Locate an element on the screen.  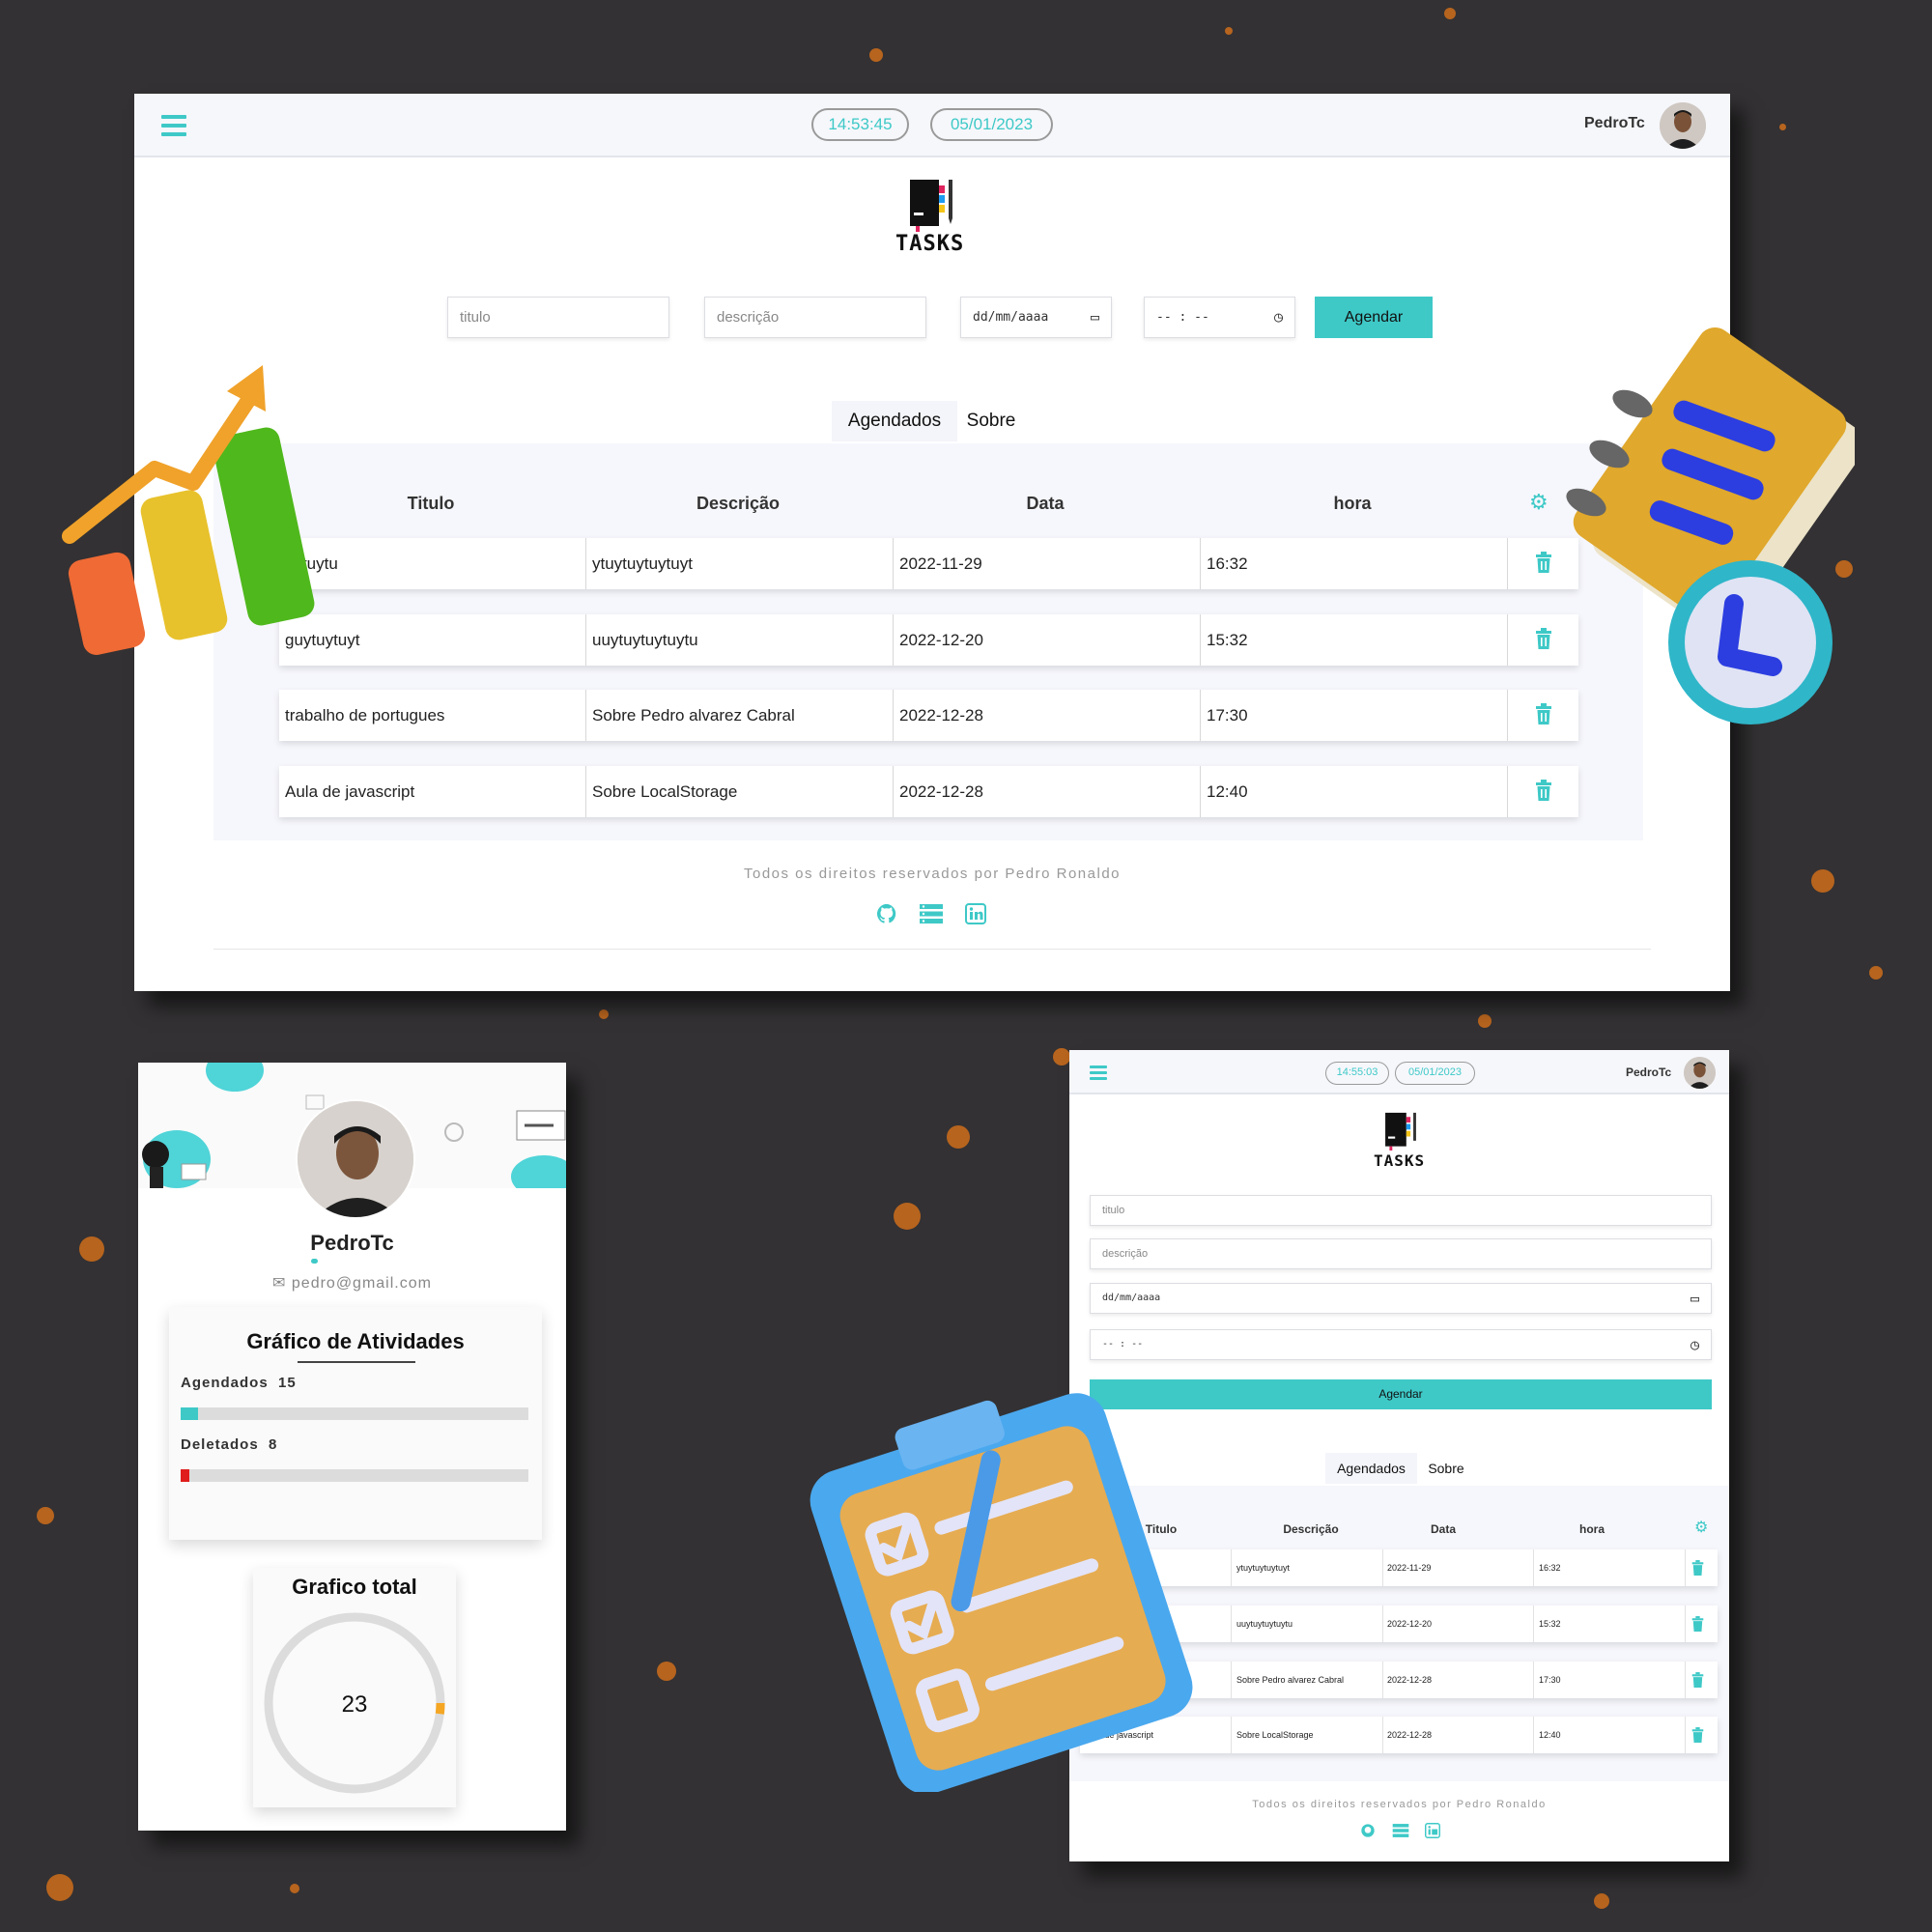
cell-description: uuytuytuytuytu is located at coordinates (740, 640).